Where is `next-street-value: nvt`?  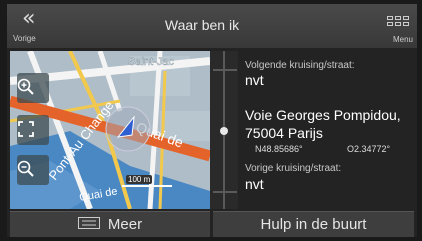 next-street-value: nvt is located at coordinates (254, 80).